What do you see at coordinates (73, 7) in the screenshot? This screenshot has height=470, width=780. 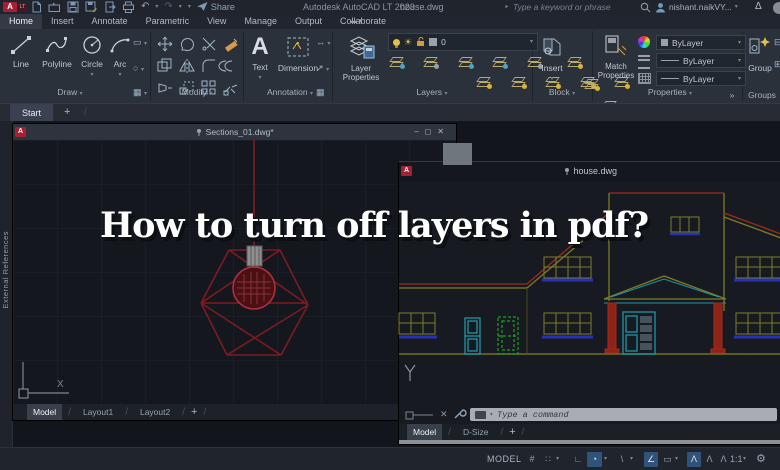 I see `save-icon` at bounding box center [73, 7].